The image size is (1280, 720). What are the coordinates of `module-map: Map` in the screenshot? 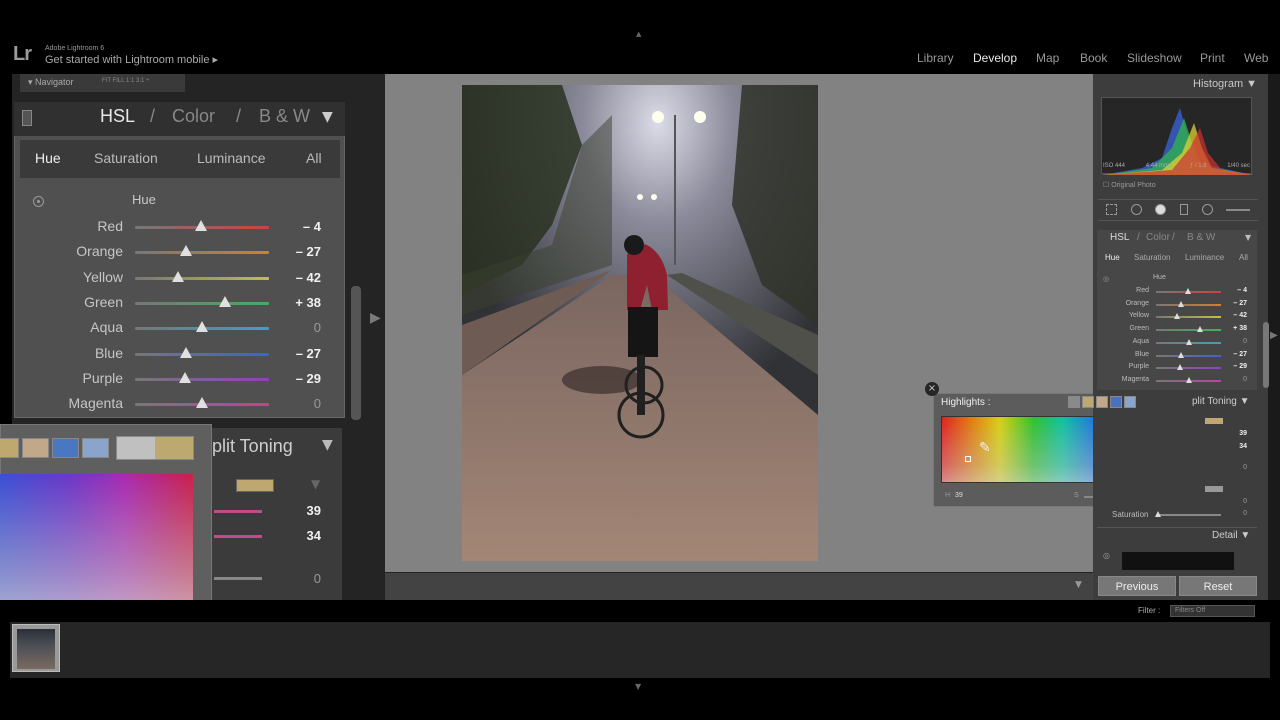 It's located at (1047, 58).